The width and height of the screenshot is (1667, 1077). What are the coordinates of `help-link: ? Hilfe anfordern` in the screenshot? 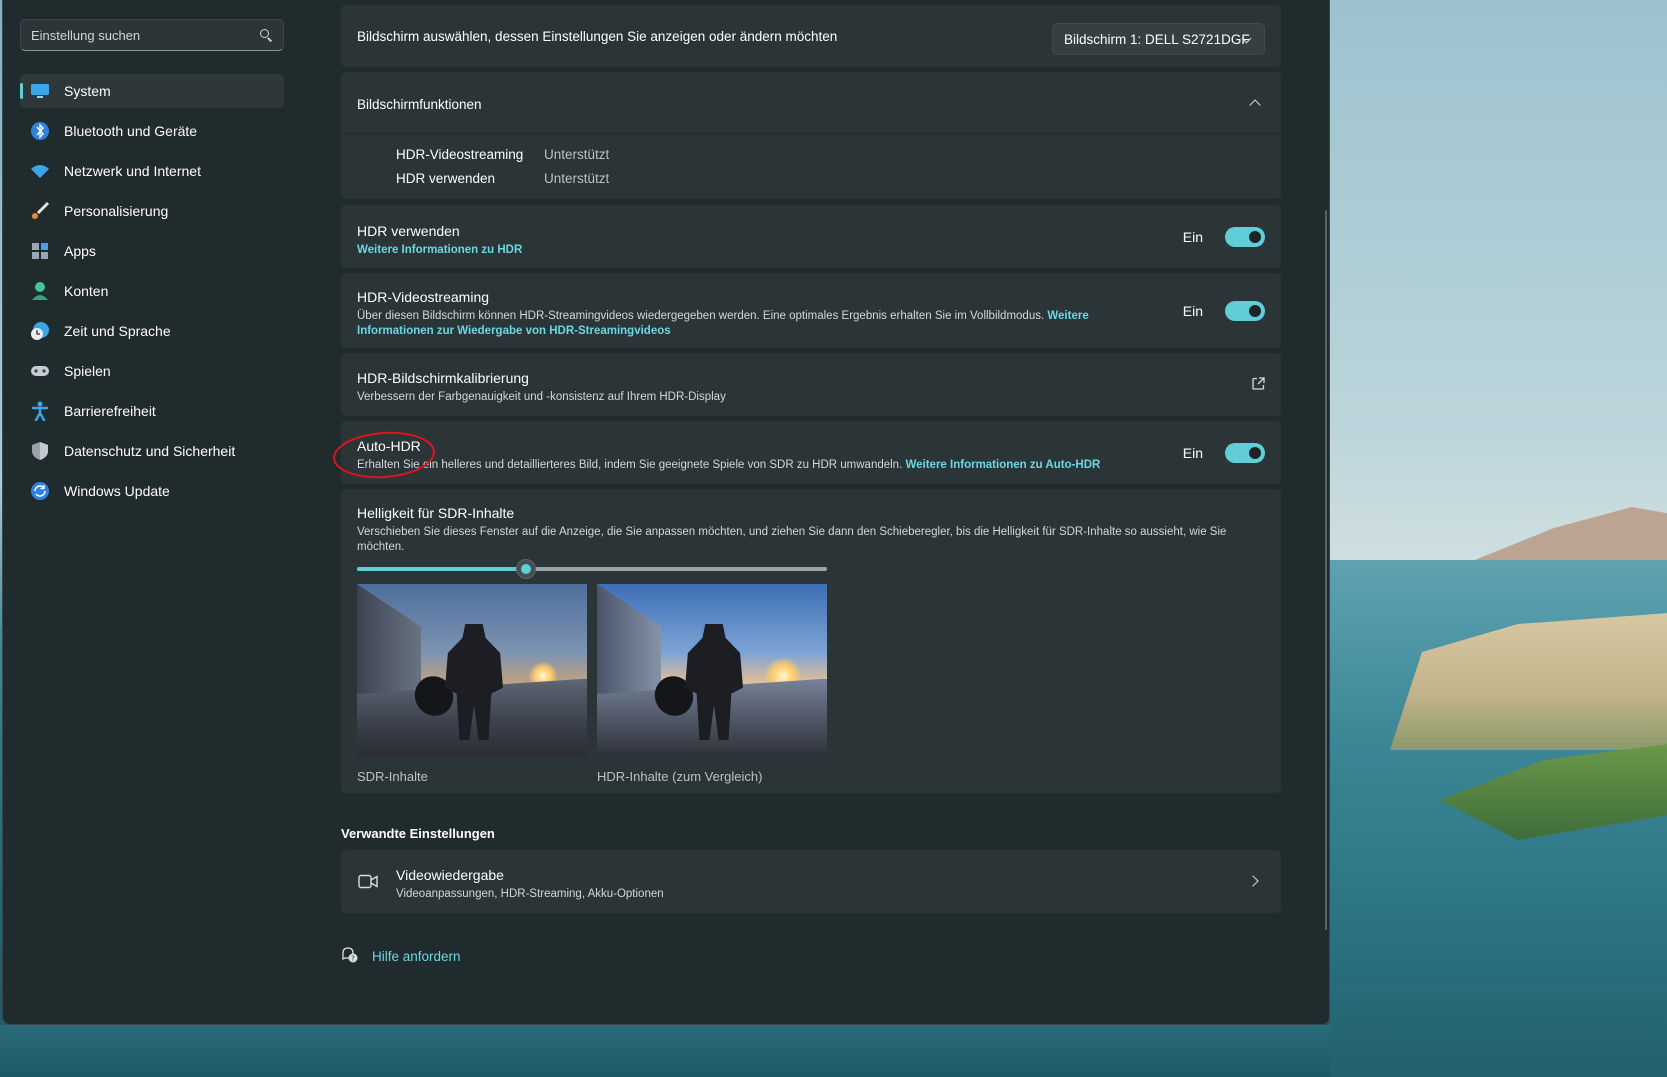 It's located at (401, 956).